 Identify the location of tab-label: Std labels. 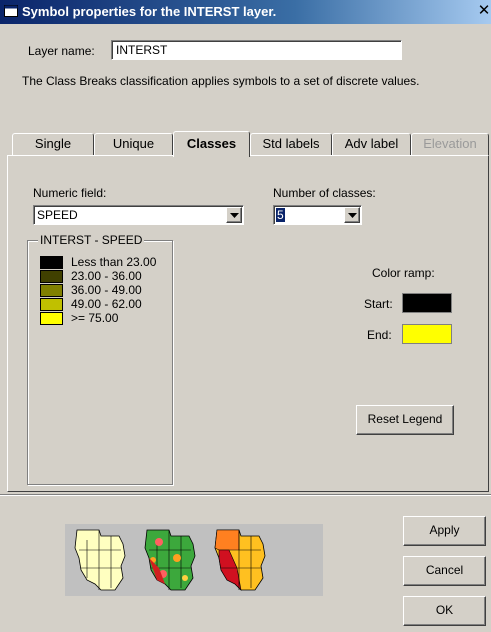
(291, 143).